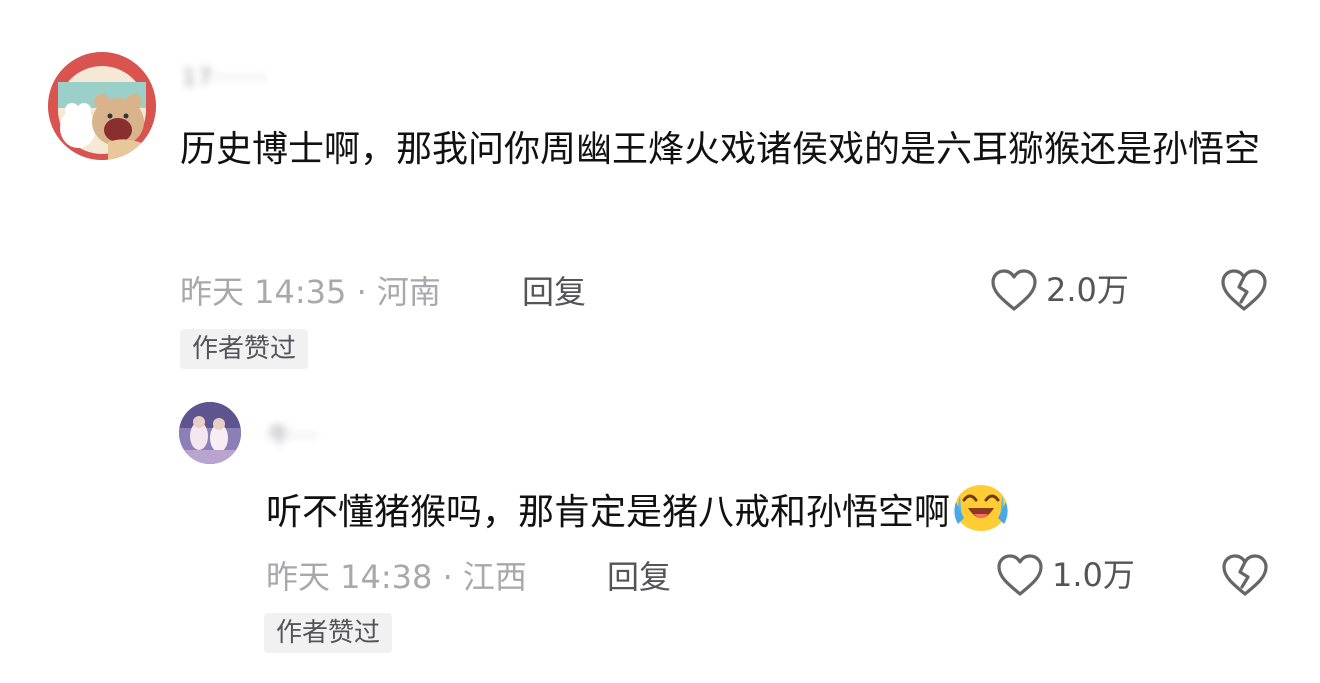 This screenshot has height=683, width=1320. I want to click on crying-laughing-emoji-icon, so click(981, 514).